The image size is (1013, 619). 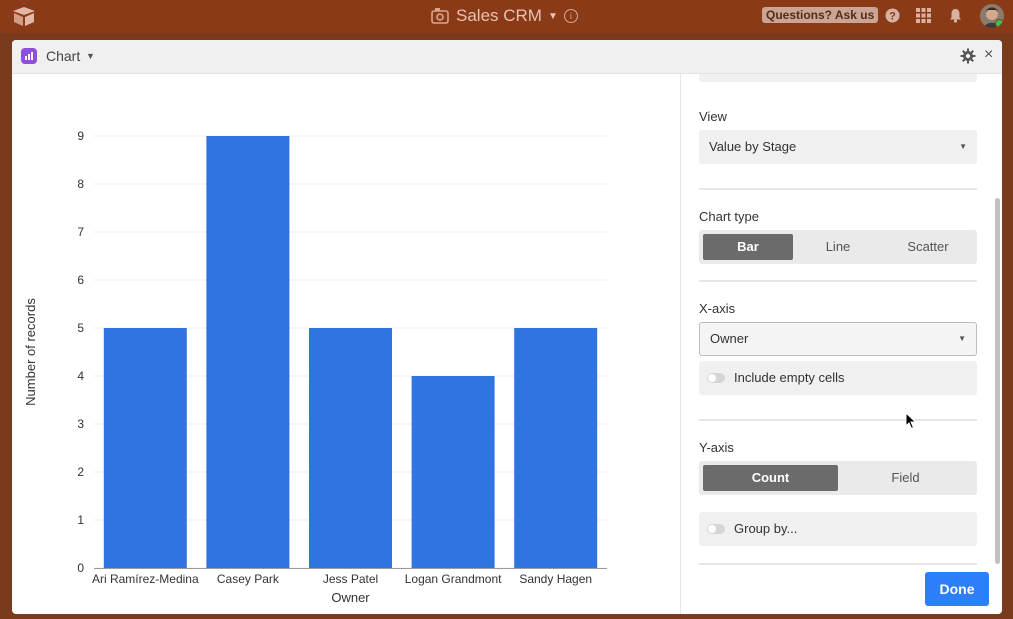 What do you see at coordinates (955, 15) in the screenshot?
I see `bell-icon` at bounding box center [955, 15].